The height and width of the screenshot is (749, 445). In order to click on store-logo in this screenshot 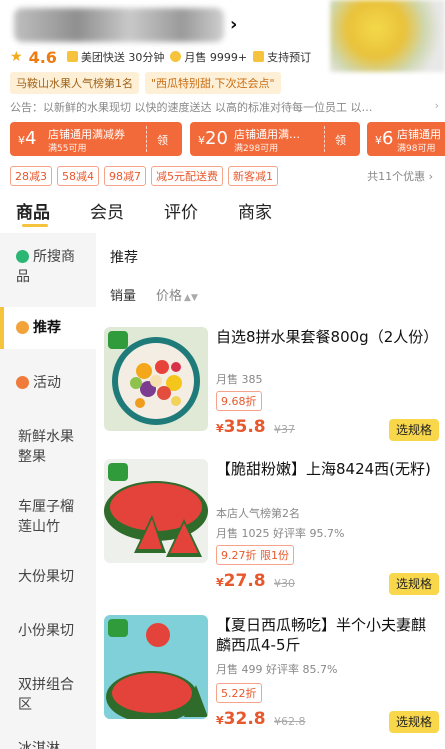, I will do `click(387, 36)`.